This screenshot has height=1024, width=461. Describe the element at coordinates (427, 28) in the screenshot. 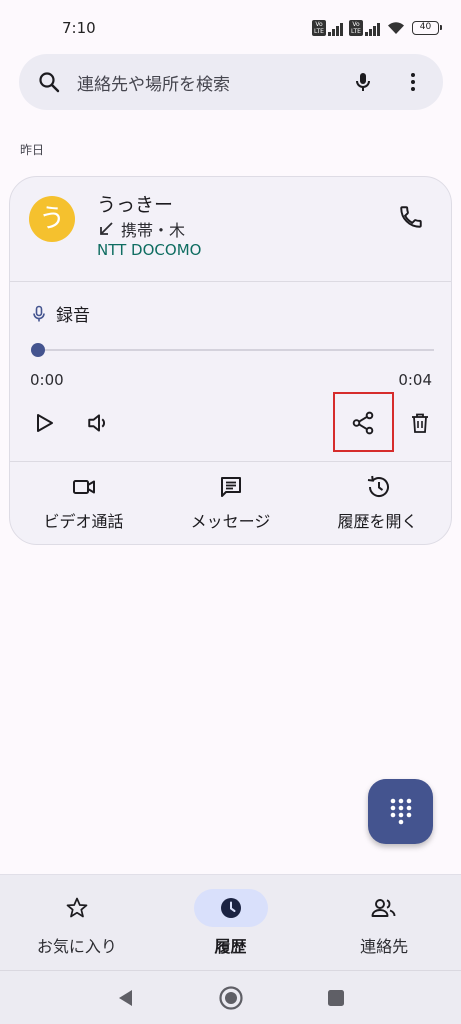

I see `battery-icon: 40` at that location.